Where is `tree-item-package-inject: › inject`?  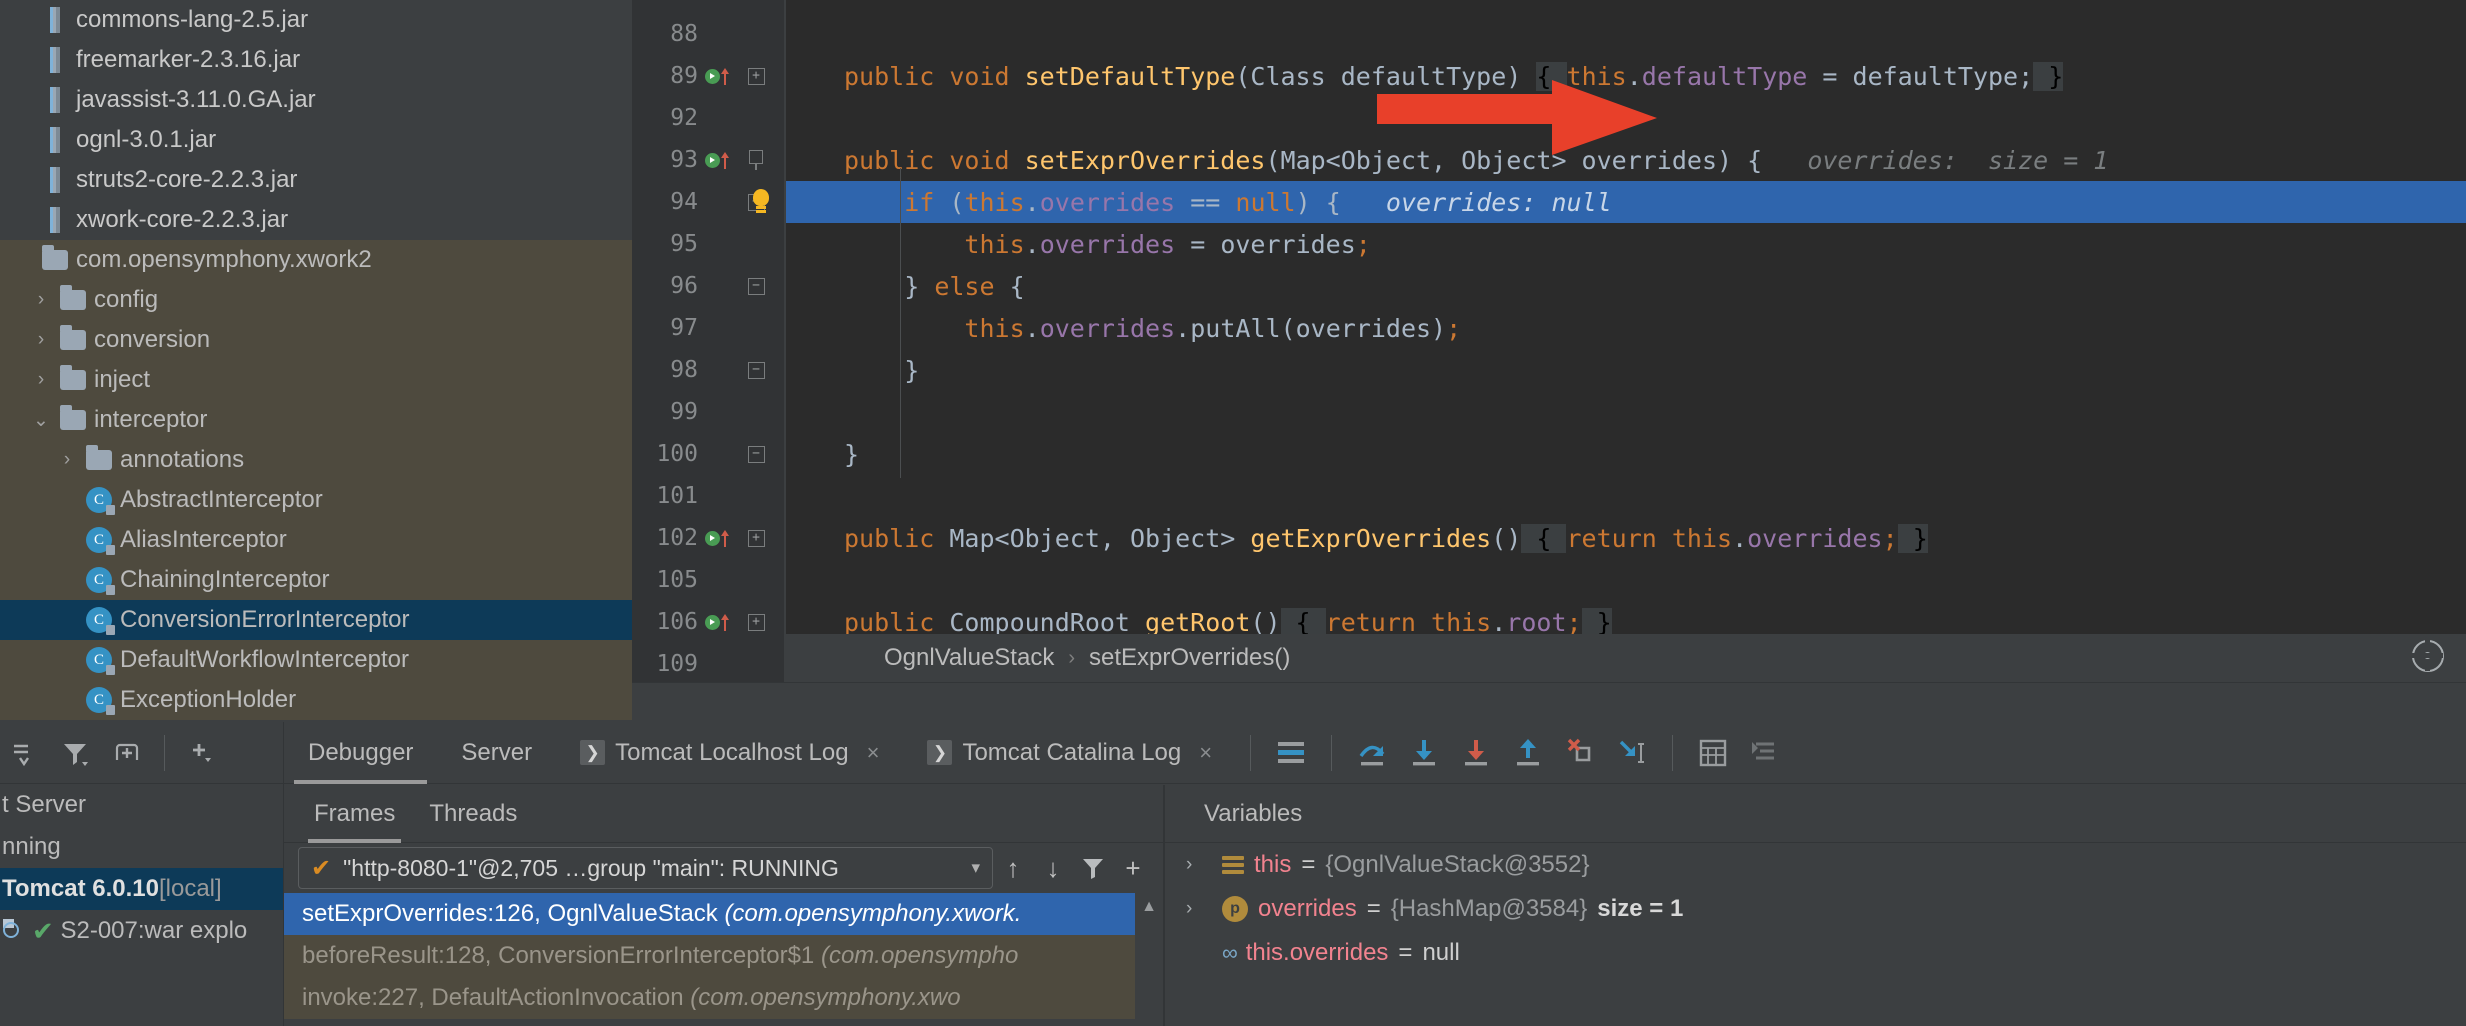
tree-item-package-inject: › inject is located at coordinates (316, 380).